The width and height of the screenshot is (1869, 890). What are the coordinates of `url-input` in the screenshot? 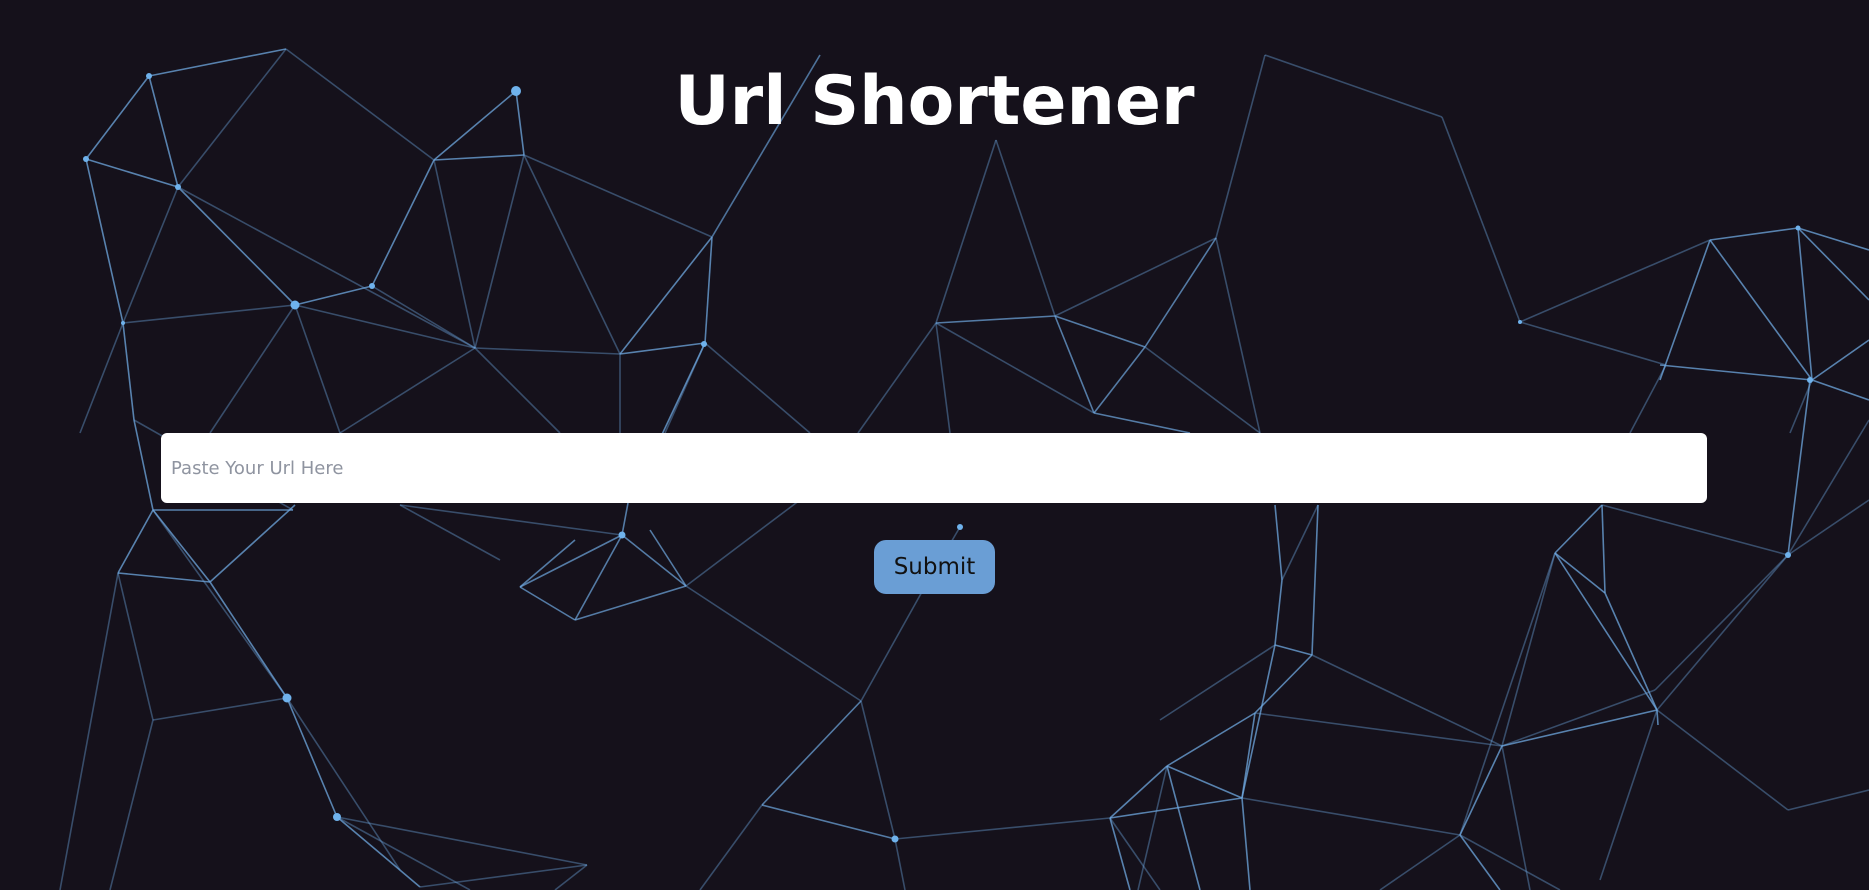 It's located at (934, 468).